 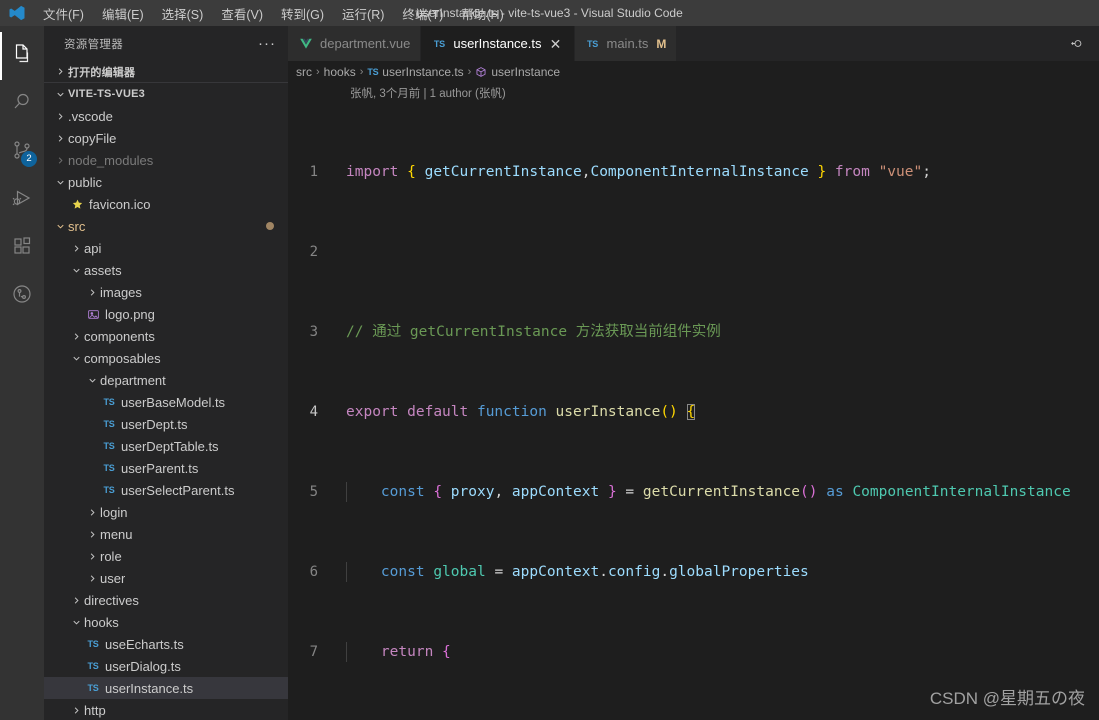 What do you see at coordinates (90, 116) in the screenshot?
I see `tree-item-label: .vscode` at bounding box center [90, 116].